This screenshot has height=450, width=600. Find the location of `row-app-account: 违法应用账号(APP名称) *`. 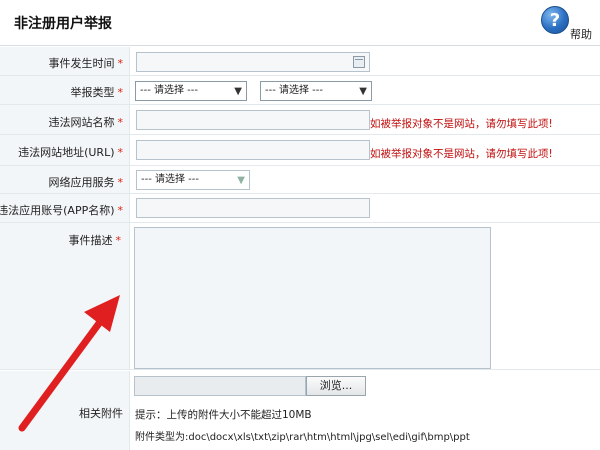

row-app-account: 违法应用账号(APP名称) * is located at coordinates (300, 208).